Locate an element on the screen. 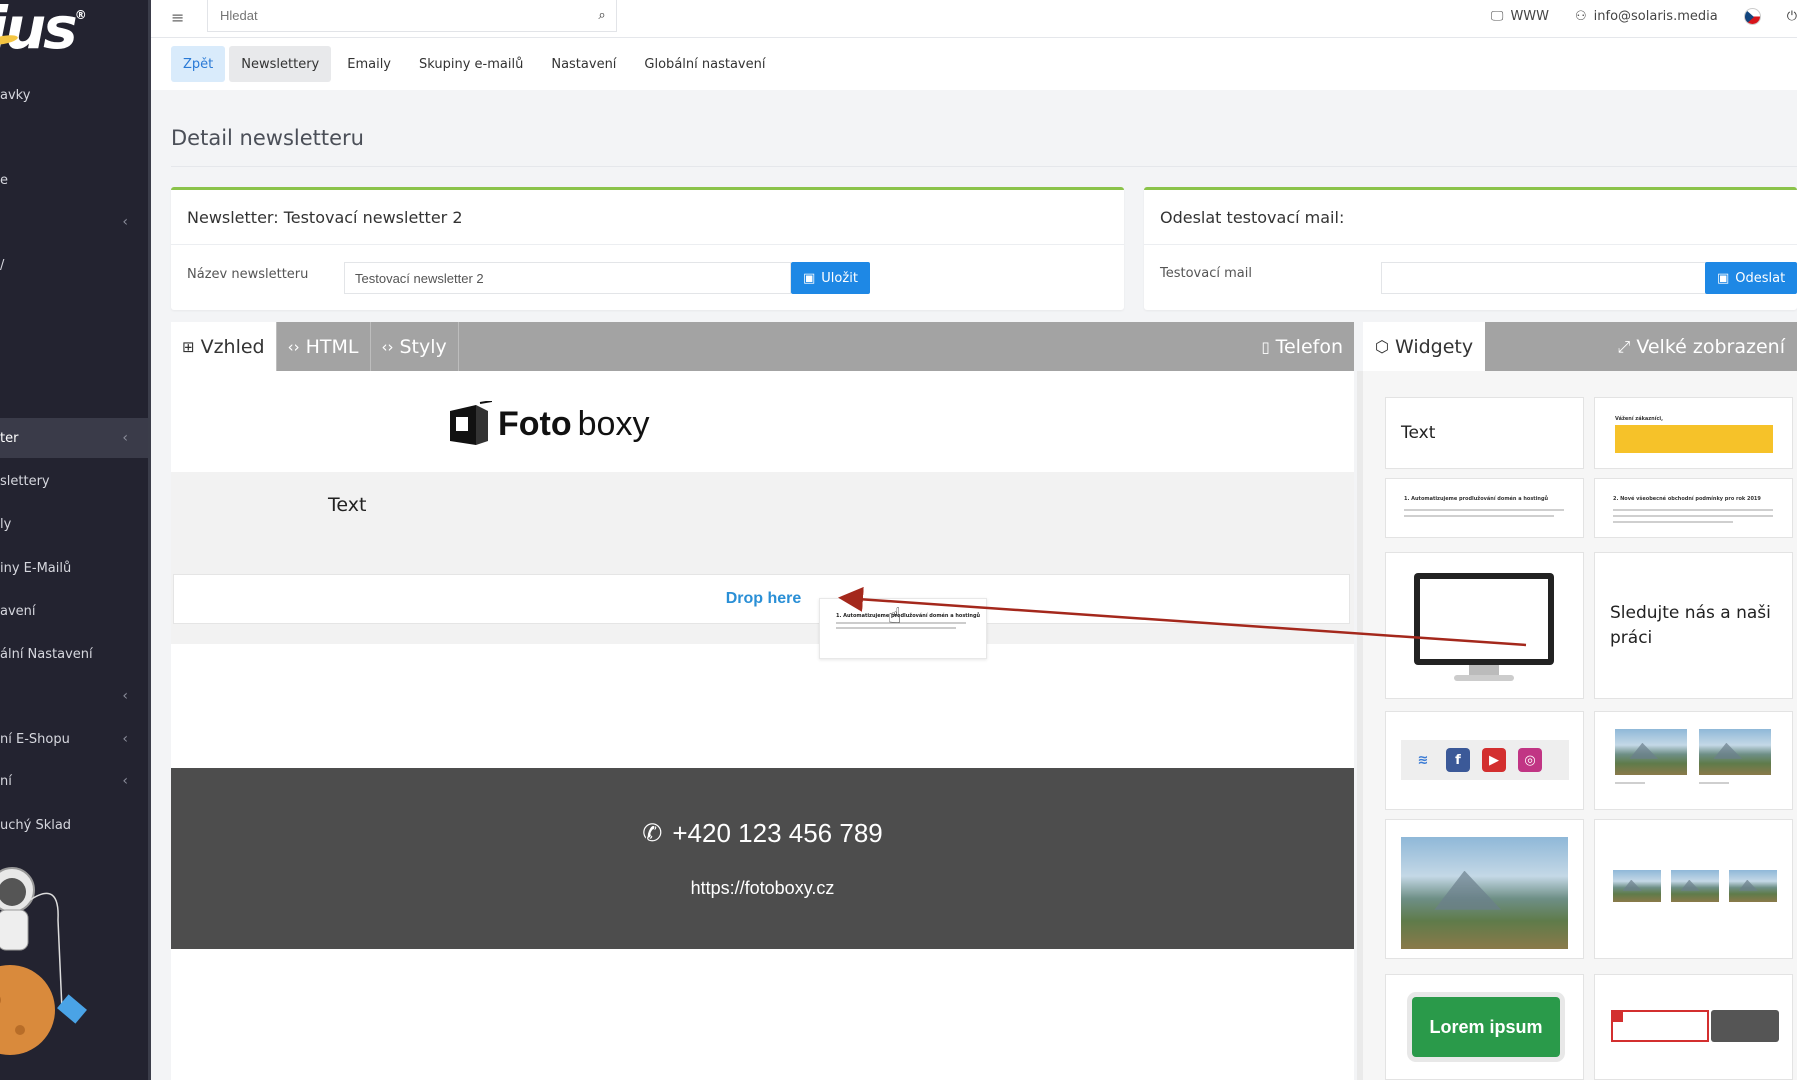  sidebar-item-eshop: ní E-Shopu ‹ is located at coordinates (74, 739).